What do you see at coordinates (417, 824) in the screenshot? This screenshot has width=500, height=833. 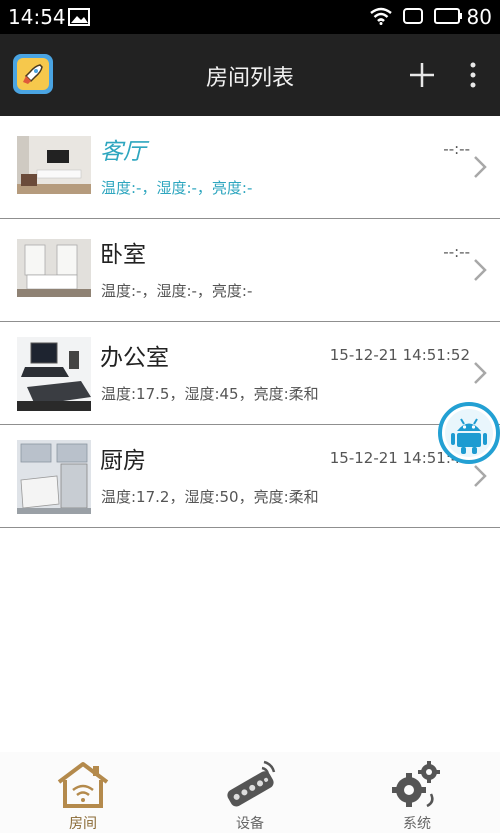 I see `tab-label: 系统` at bounding box center [417, 824].